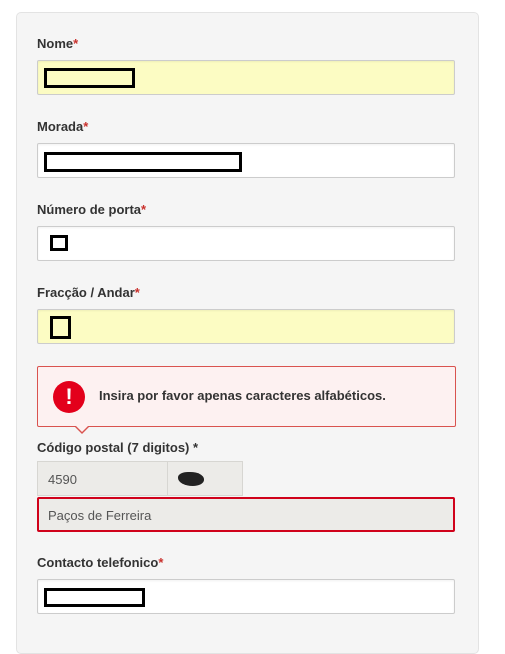 This screenshot has height=654, width=505. I want to click on morada-input, so click(246, 160).